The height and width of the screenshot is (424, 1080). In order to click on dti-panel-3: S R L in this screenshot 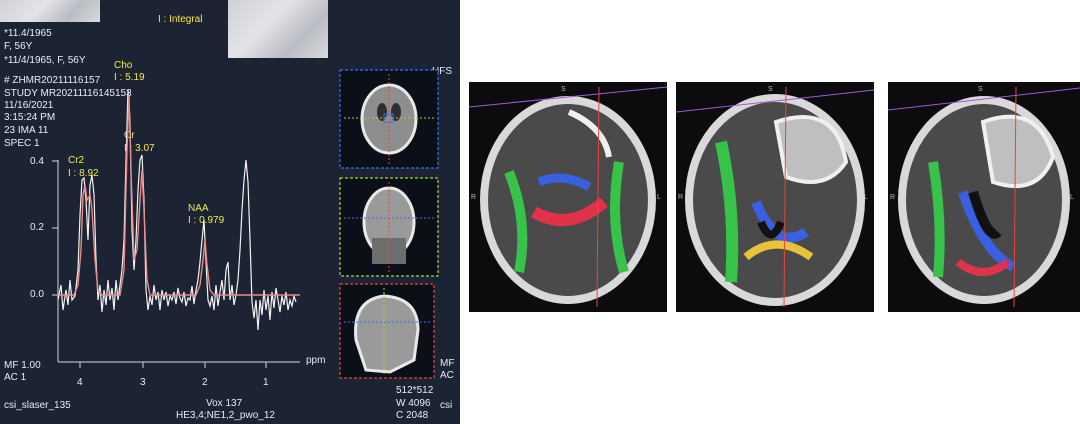, I will do `click(984, 197)`.